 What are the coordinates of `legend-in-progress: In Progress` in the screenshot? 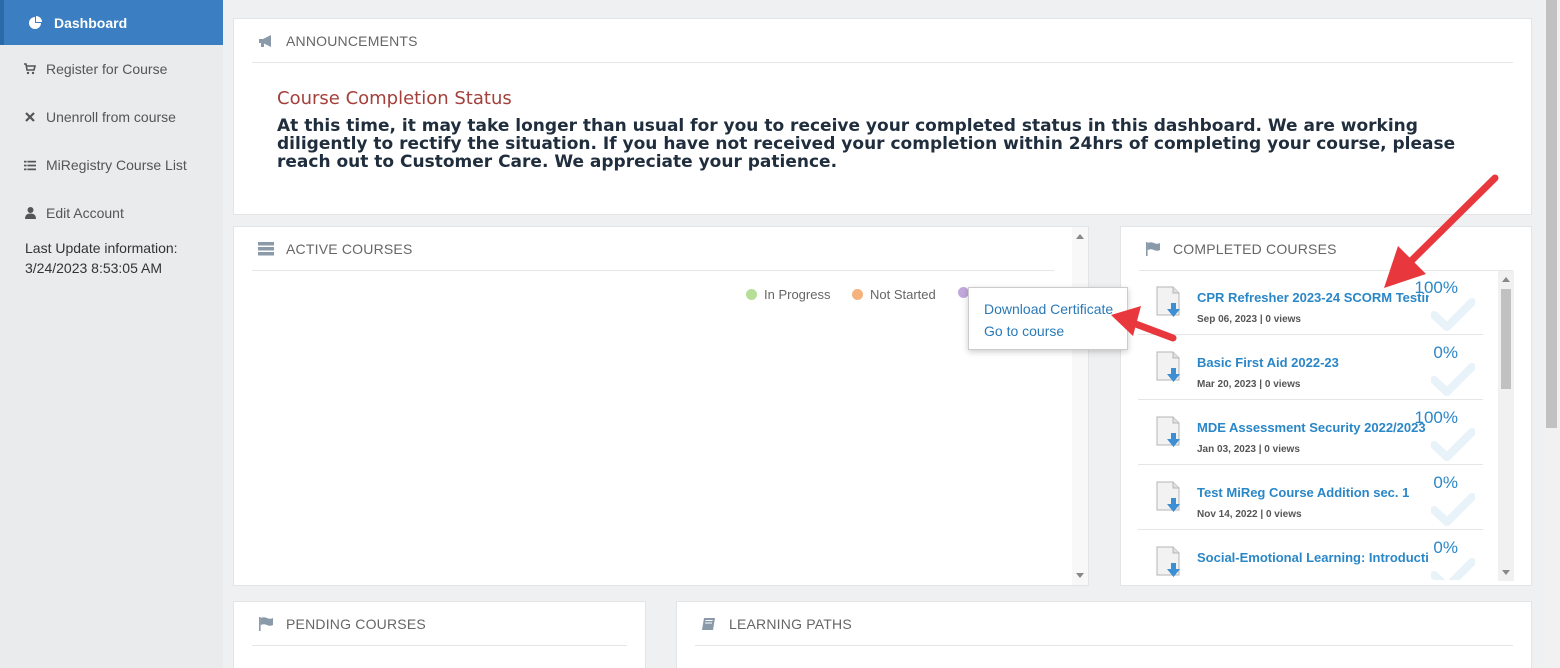 It's located at (788, 294).